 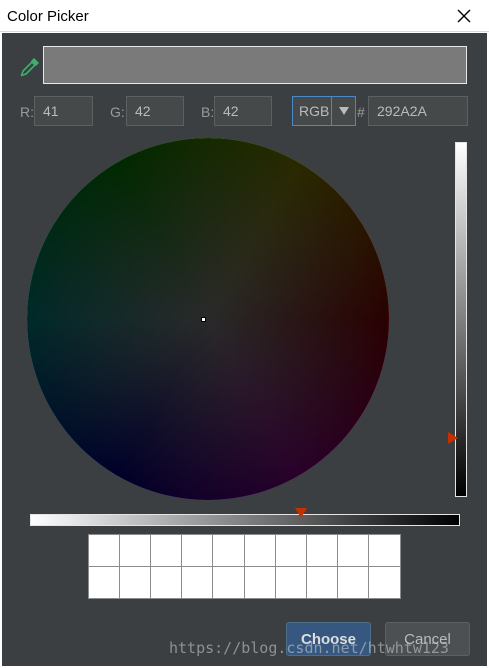 I want to click on b-input, so click(x=243, y=111).